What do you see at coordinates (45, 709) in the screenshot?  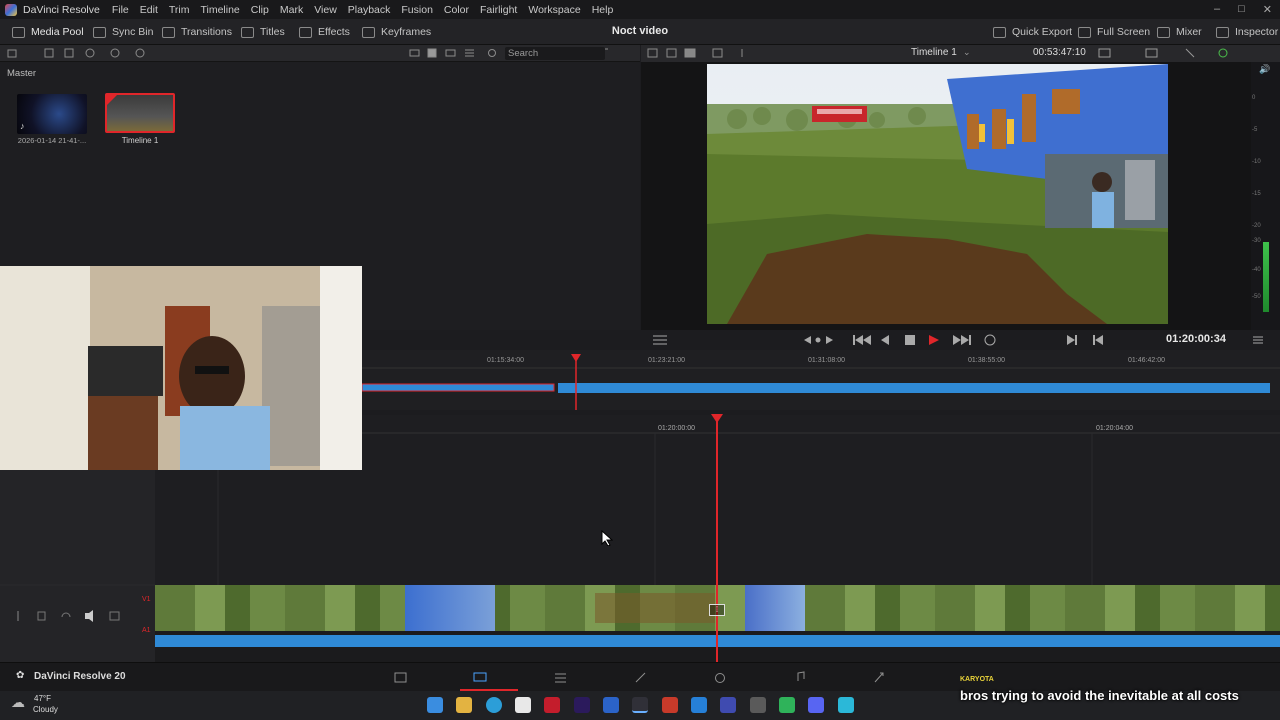 I see `weather-condition: Cloudy` at bounding box center [45, 709].